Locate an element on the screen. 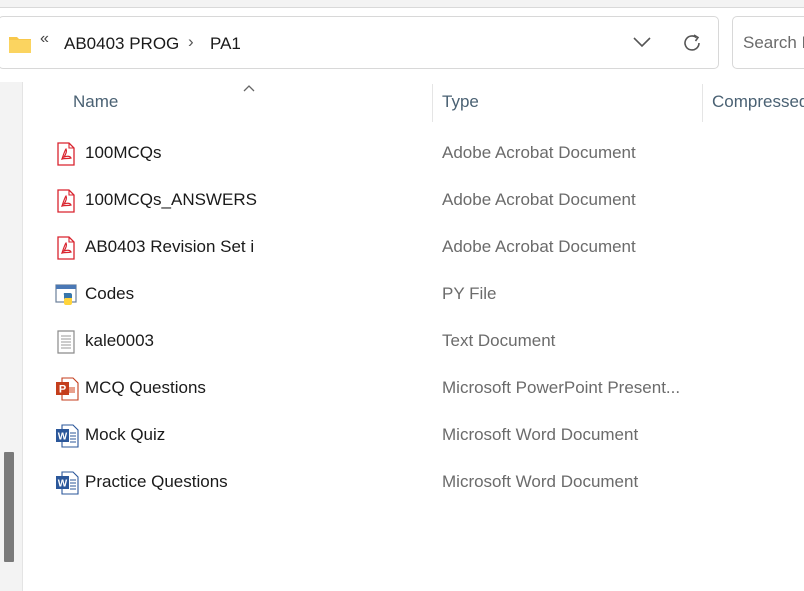  file-row: Codes PY File is located at coordinates (426, 294).